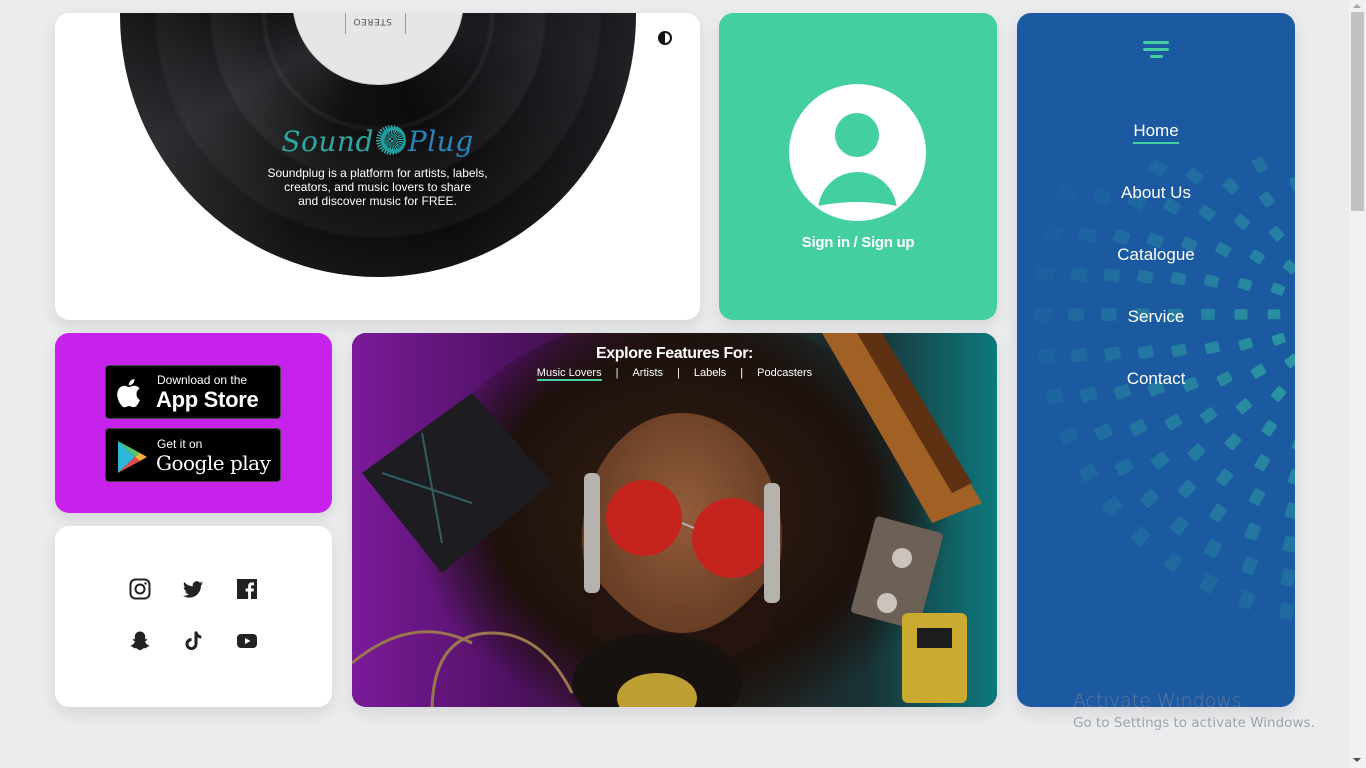  Describe the element at coordinates (857, 135) in the screenshot. I see `avatar-head` at that location.